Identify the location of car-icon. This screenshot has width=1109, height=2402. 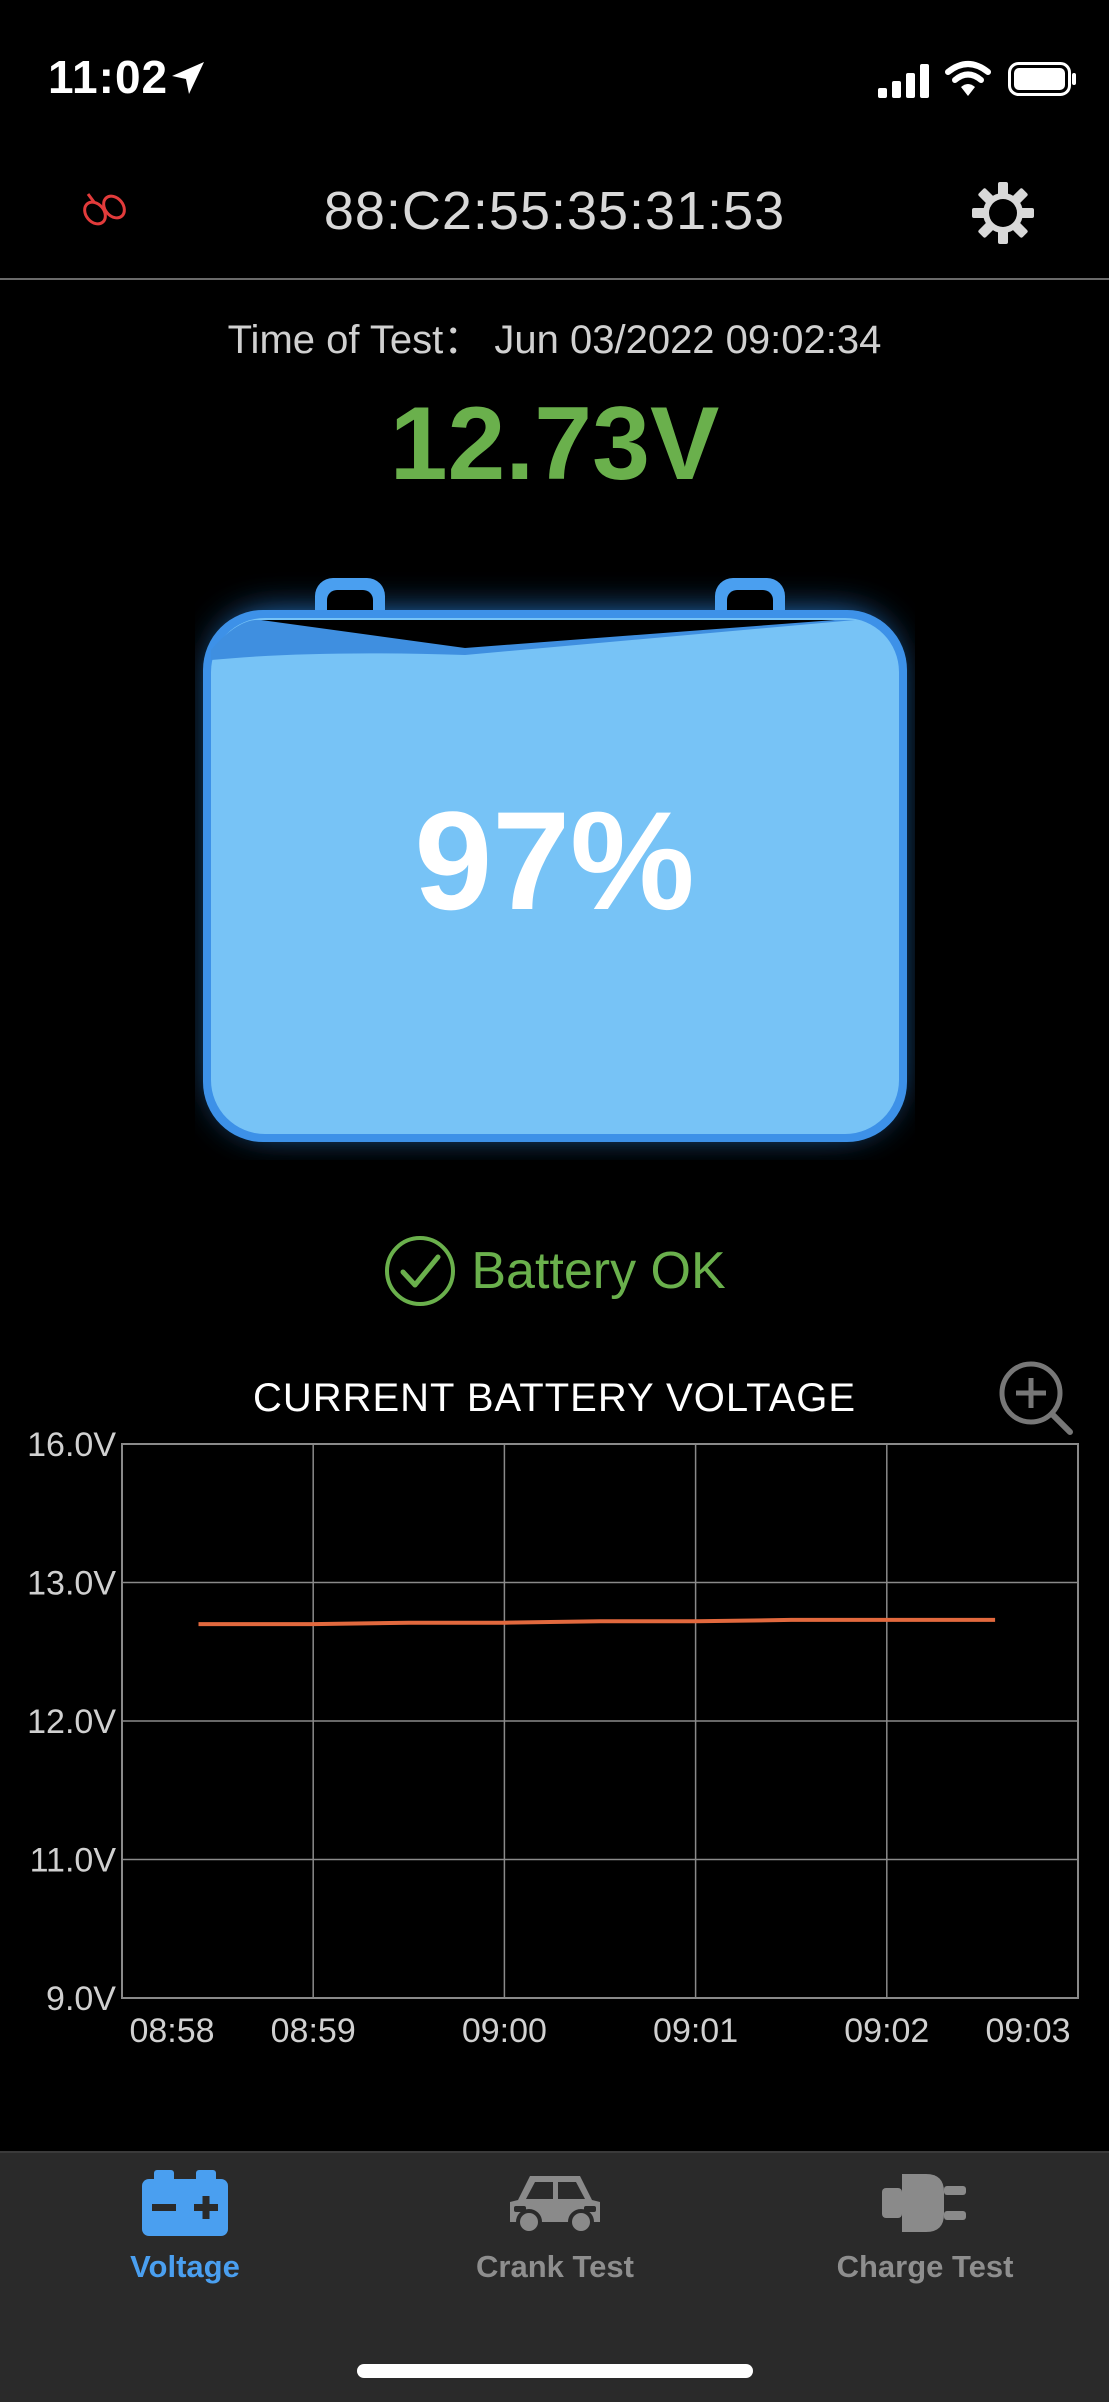
(555, 2205).